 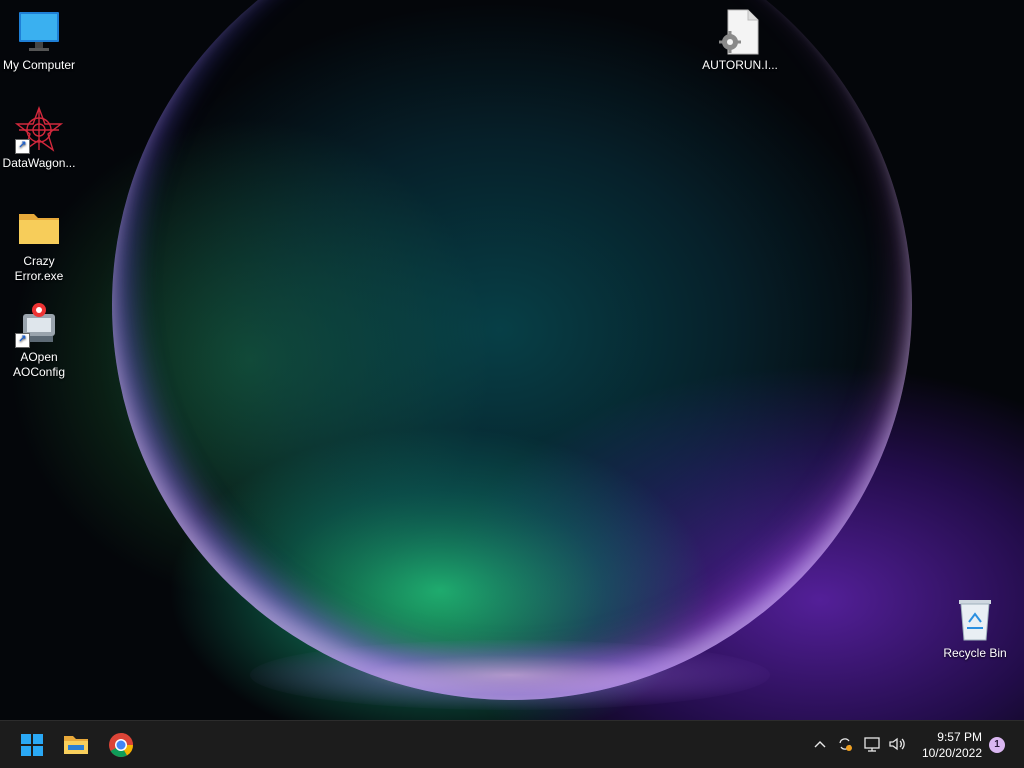 What do you see at coordinates (975, 620) in the screenshot?
I see `recycle-bin-icon` at bounding box center [975, 620].